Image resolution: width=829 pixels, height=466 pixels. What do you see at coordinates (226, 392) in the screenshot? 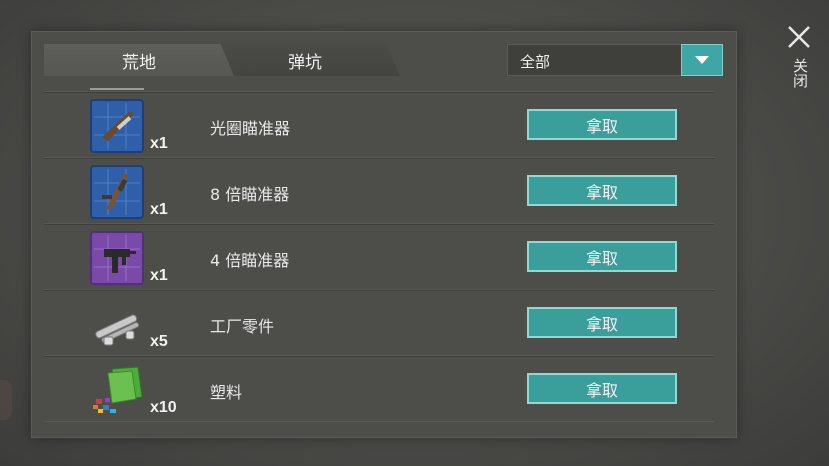
I see `item-name: 塑料` at bounding box center [226, 392].